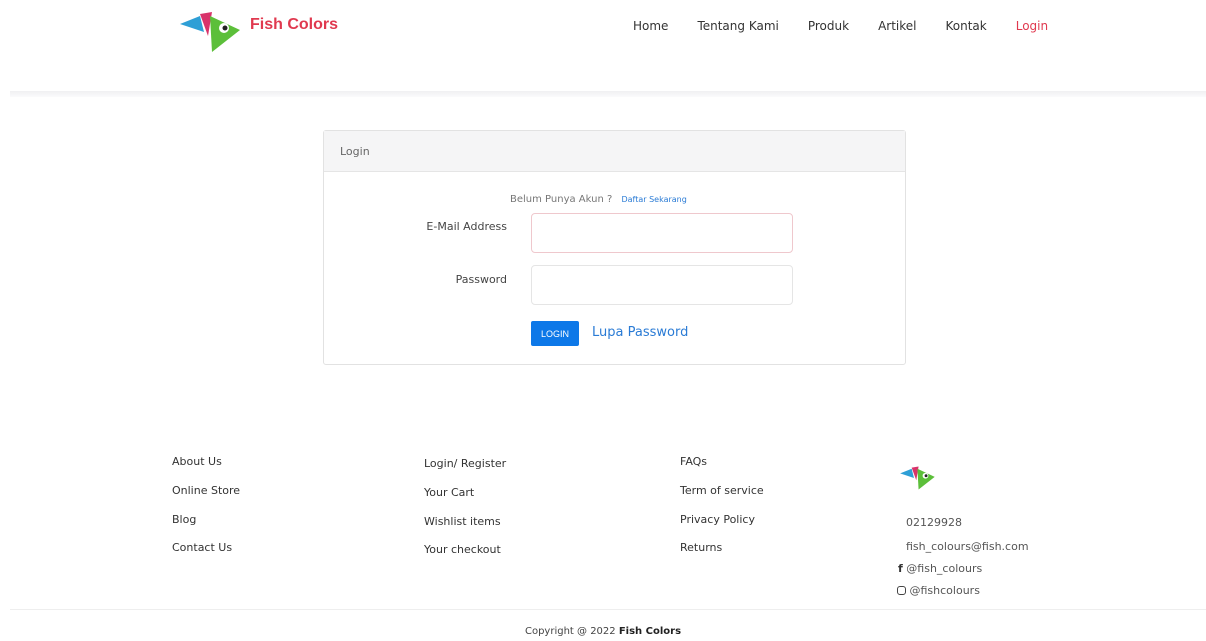 The width and height of the screenshot is (1206, 641). What do you see at coordinates (693, 461) in the screenshot?
I see `footer-link-faqs: FAQs` at bounding box center [693, 461].